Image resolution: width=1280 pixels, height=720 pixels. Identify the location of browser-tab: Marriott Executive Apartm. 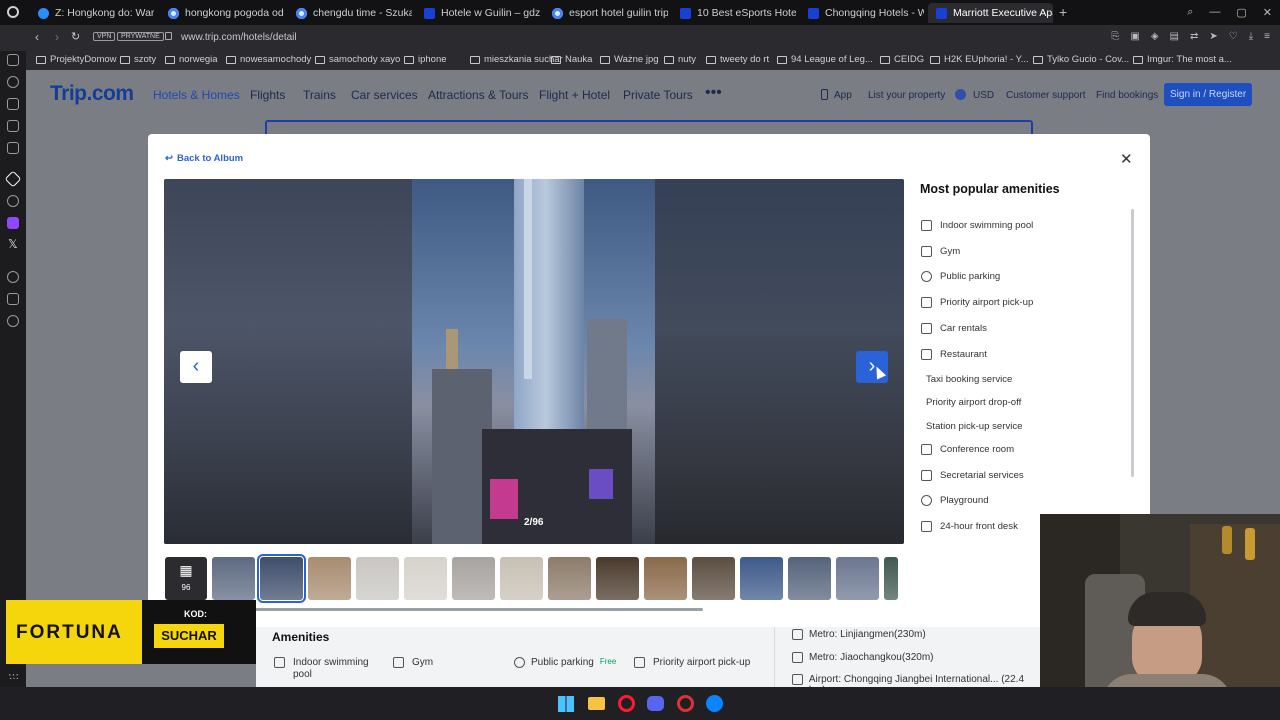
(990, 13).